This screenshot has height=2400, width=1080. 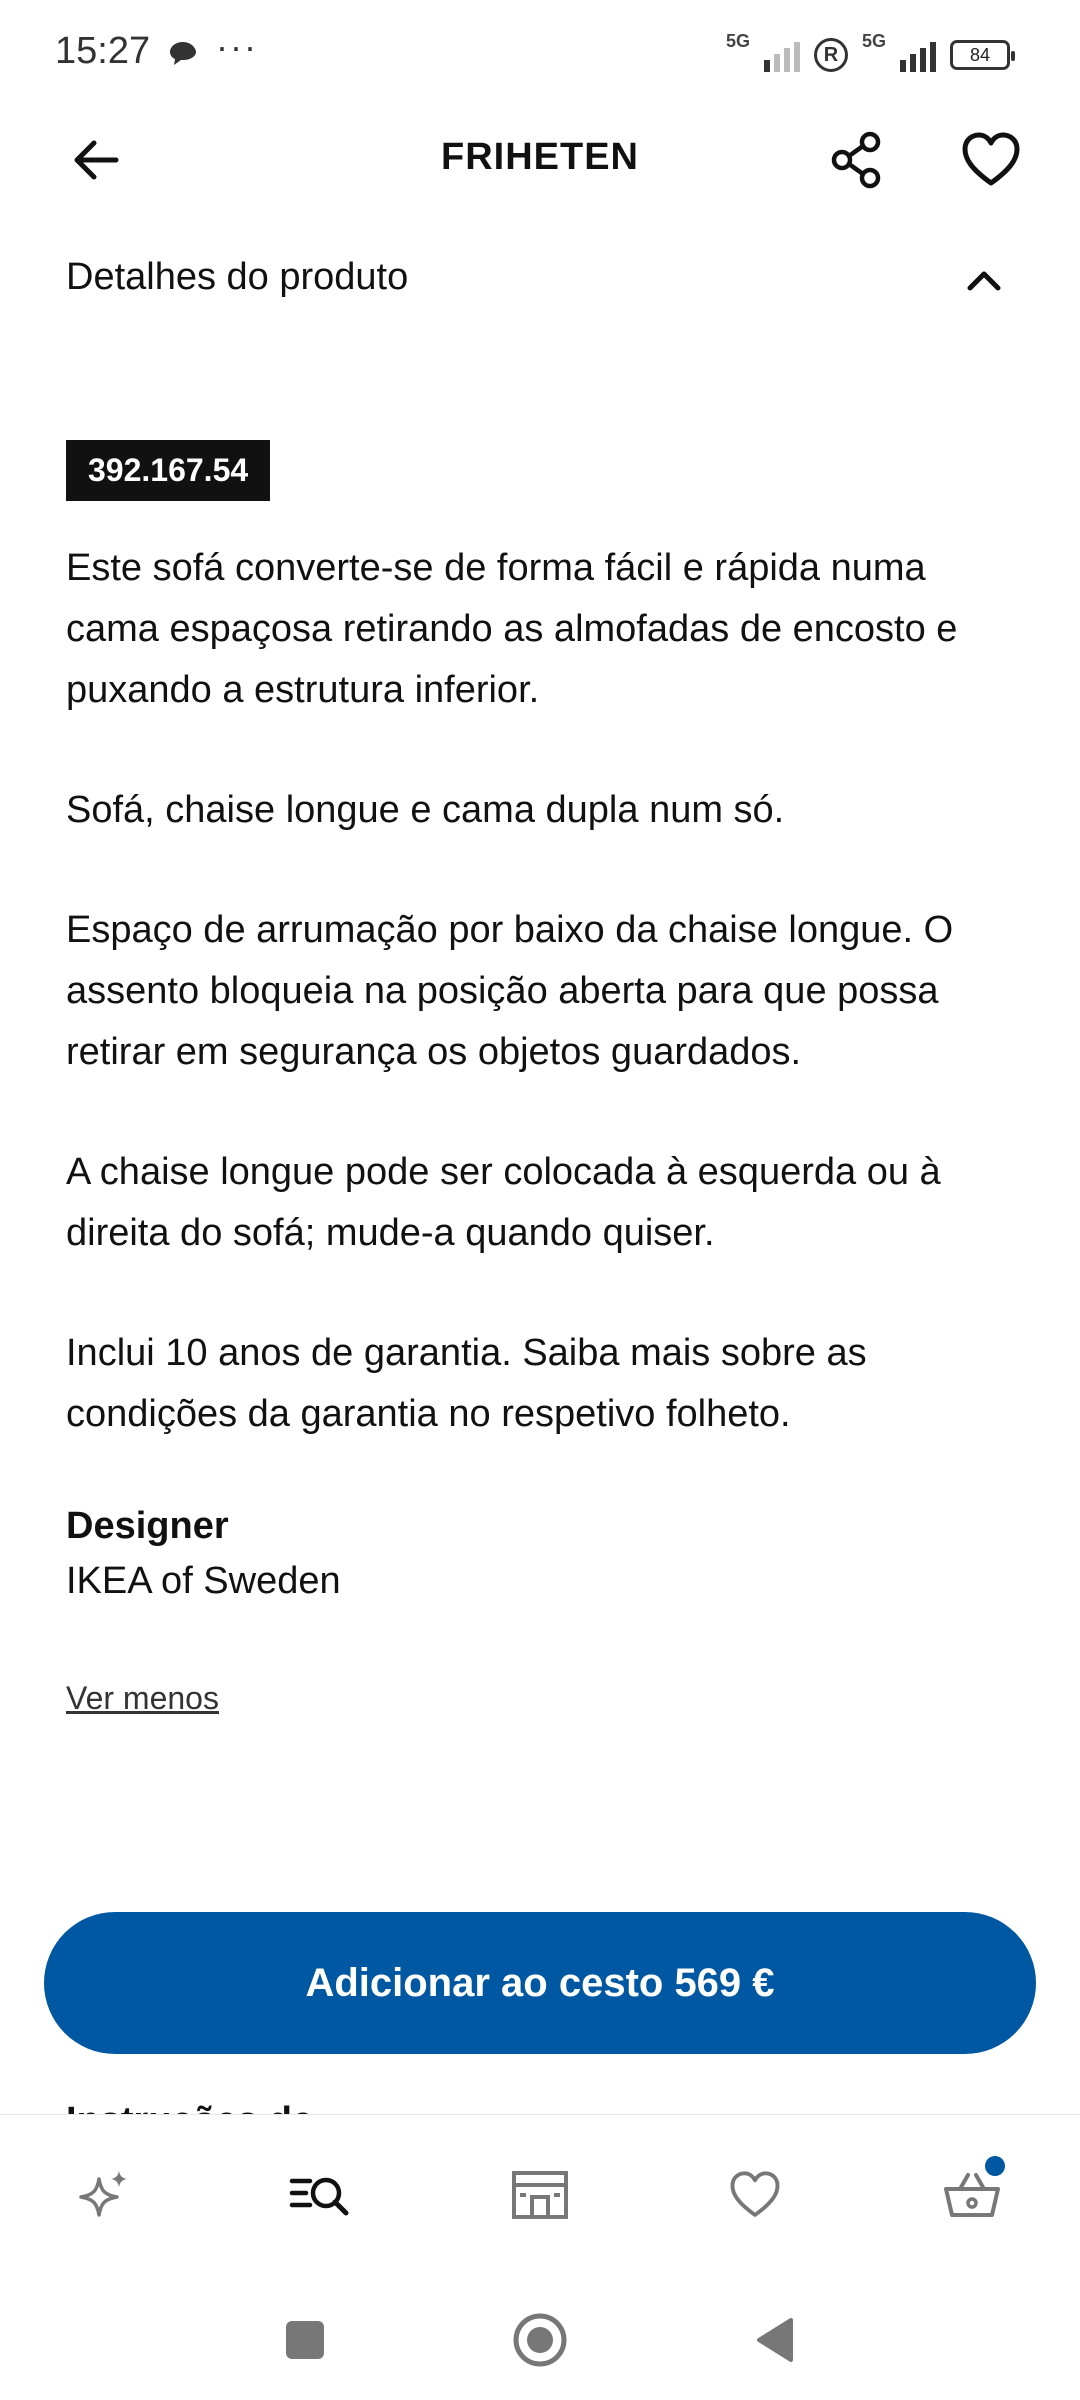 I want to click on battery-icon: 84, so click(x=982, y=55).